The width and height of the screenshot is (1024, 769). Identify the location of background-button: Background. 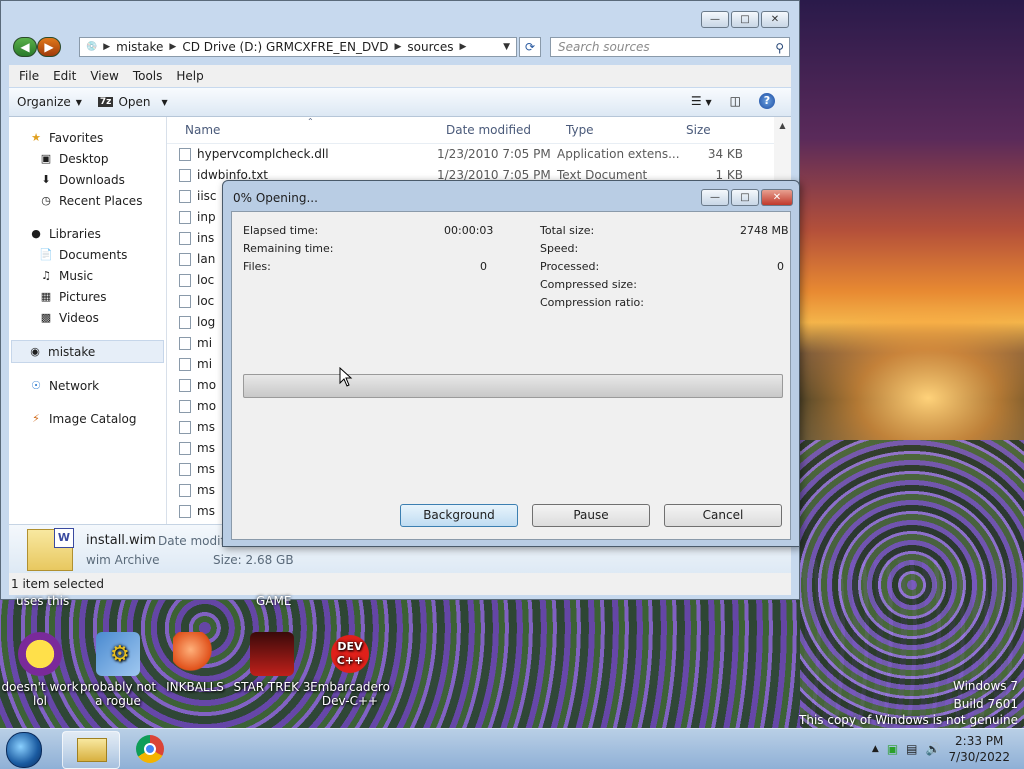
(459, 515).